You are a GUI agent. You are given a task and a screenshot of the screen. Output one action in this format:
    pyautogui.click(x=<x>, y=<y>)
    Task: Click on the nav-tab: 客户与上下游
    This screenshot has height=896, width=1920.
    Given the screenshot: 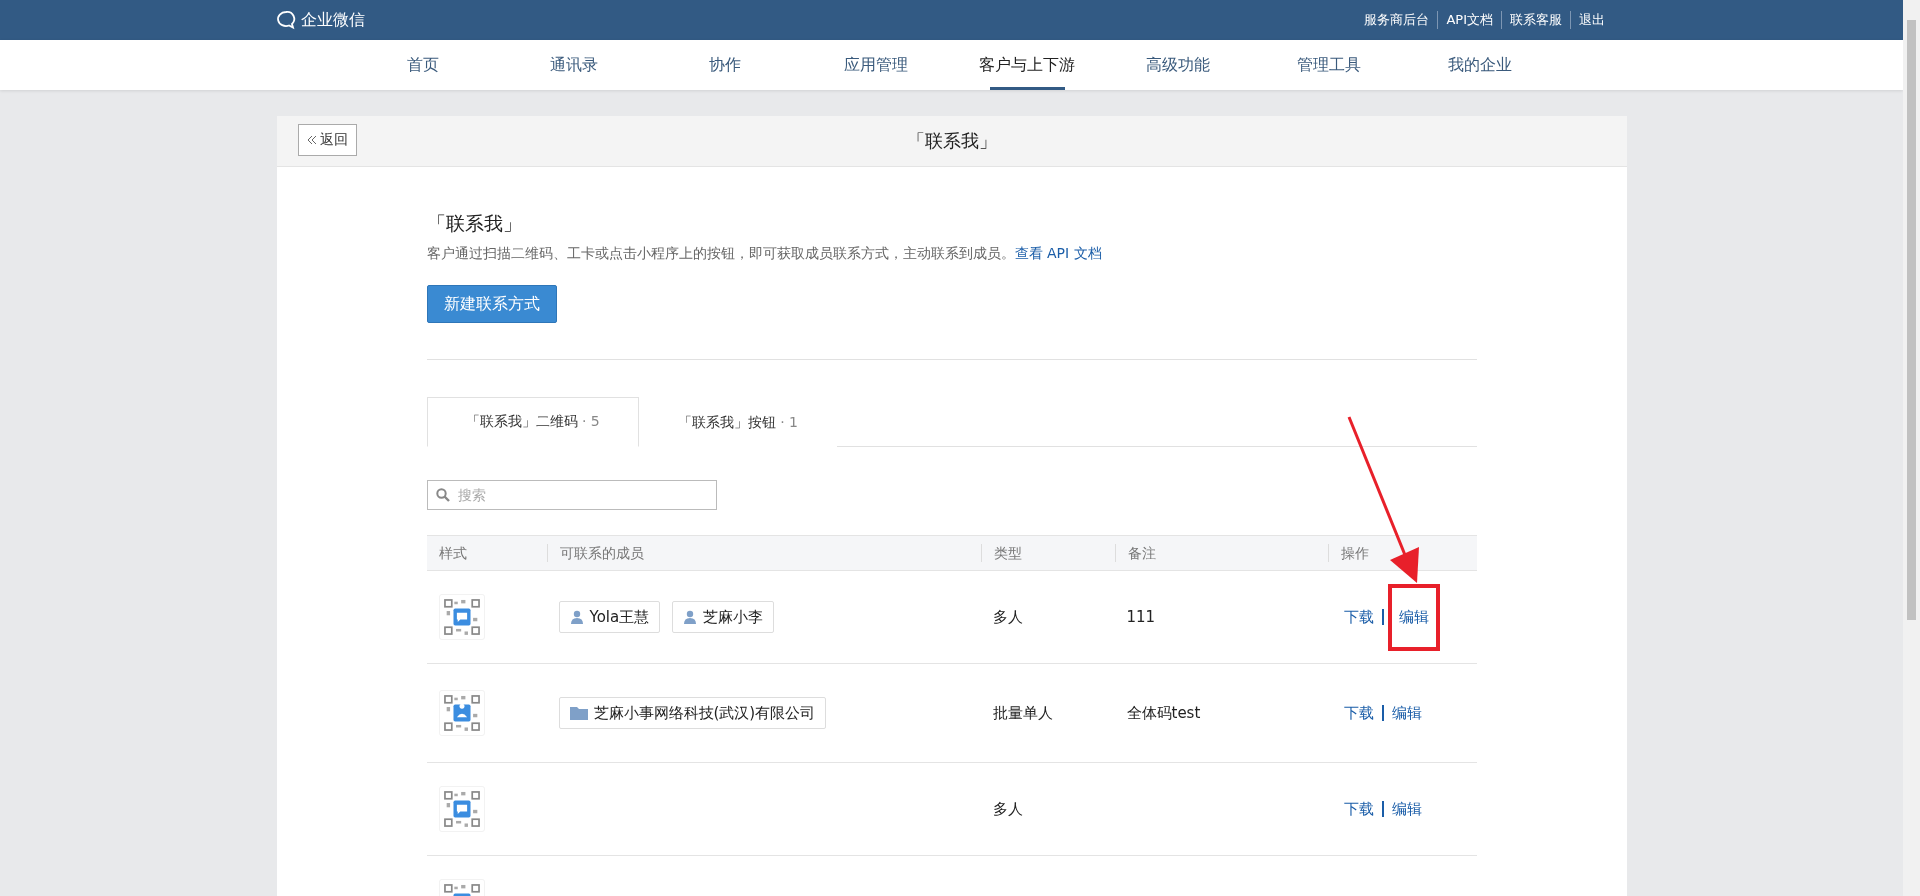 What is the action you would take?
    pyautogui.click(x=1027, y=65)
    